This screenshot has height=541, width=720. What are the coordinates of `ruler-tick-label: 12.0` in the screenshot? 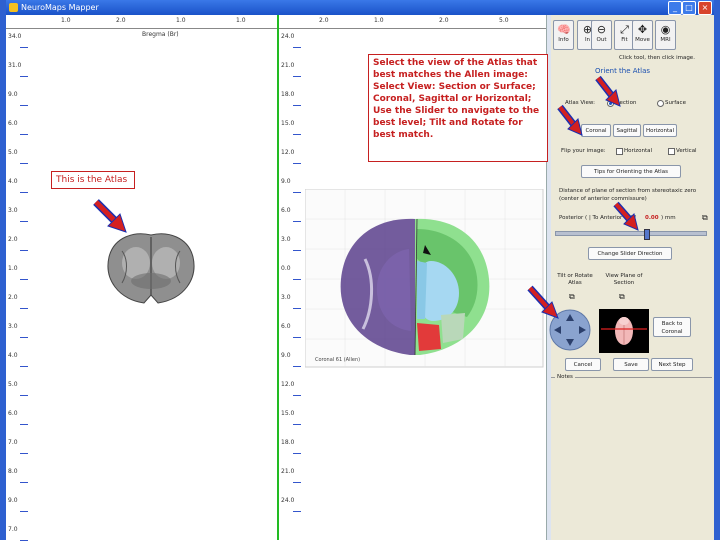 It's located at (288, 384).